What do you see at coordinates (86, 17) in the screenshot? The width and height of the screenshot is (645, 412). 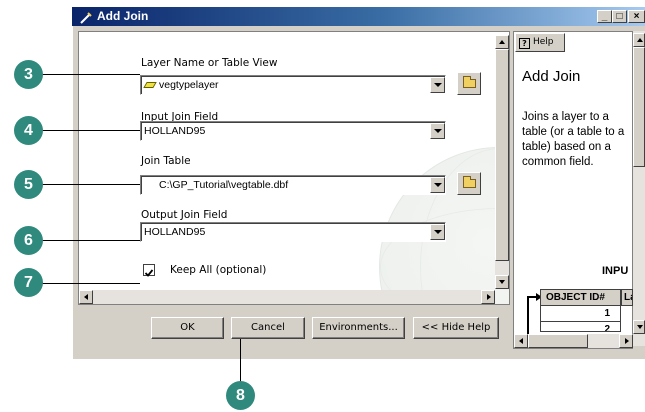 I see `tool-icon` at bounding box center [86, 17].